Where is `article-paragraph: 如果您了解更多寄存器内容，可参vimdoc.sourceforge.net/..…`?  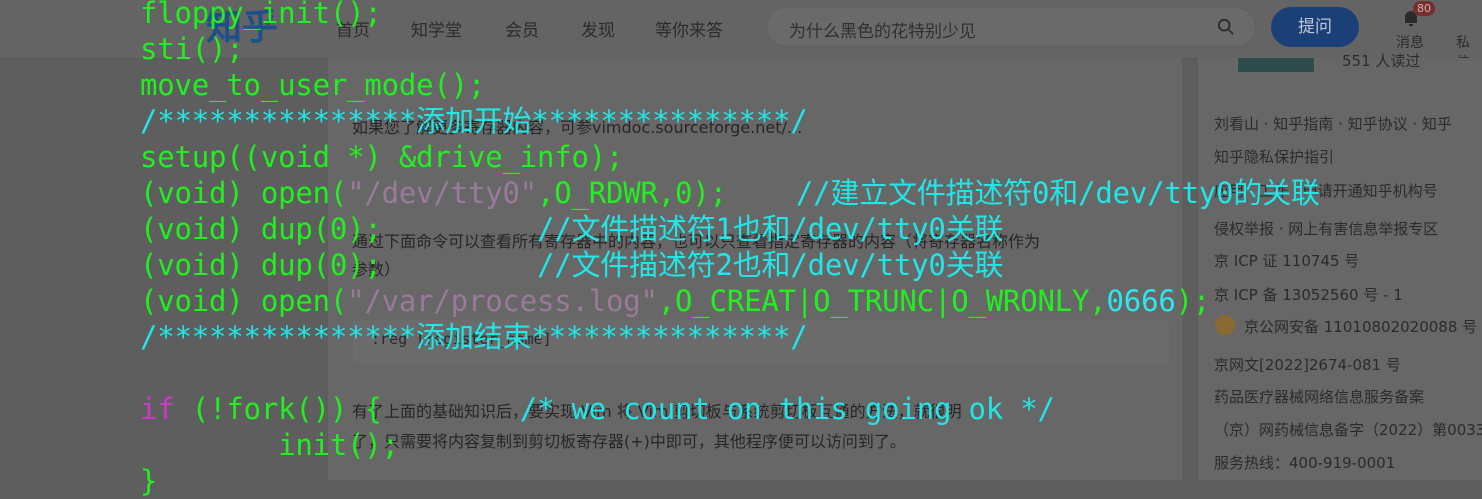
article-paragraph: 如果您了解更多寄存器内容，可参vimdoc.sourceforge.net/..… is located at coordinates (577, 127).